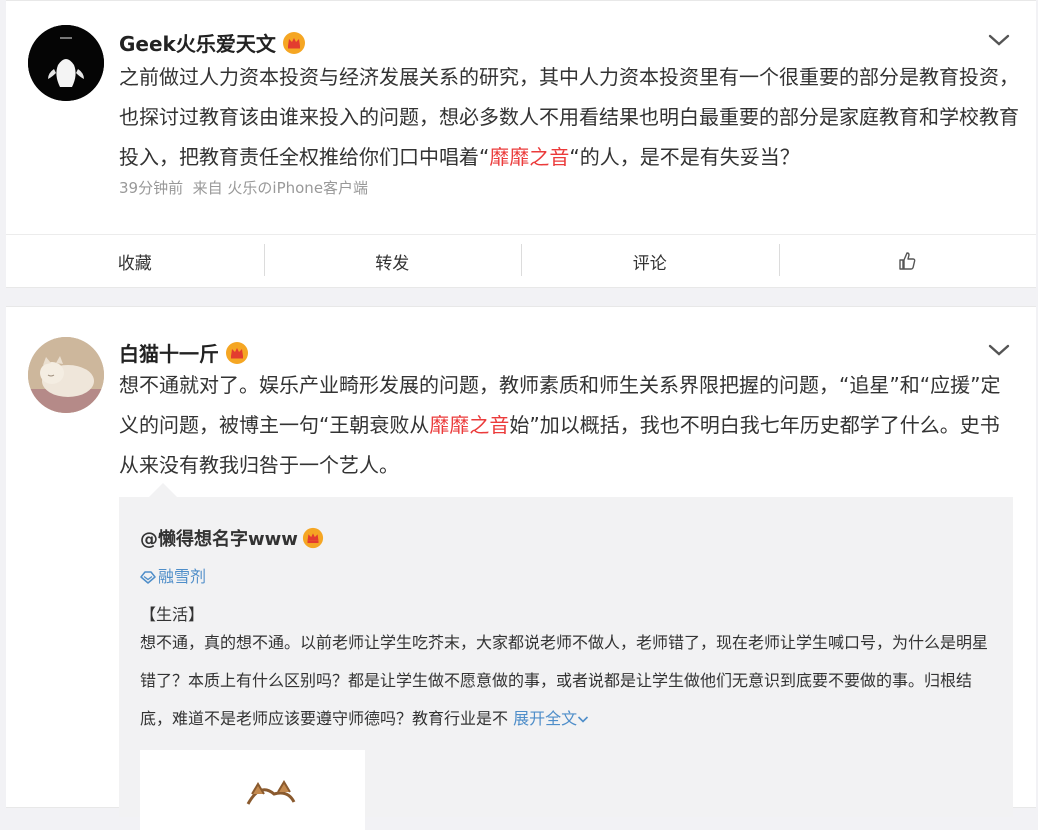  What do you see at coordinates (172, 614) in the screenshot?
I see `repost-category: 【生活】` at bounding box center [172, 614].